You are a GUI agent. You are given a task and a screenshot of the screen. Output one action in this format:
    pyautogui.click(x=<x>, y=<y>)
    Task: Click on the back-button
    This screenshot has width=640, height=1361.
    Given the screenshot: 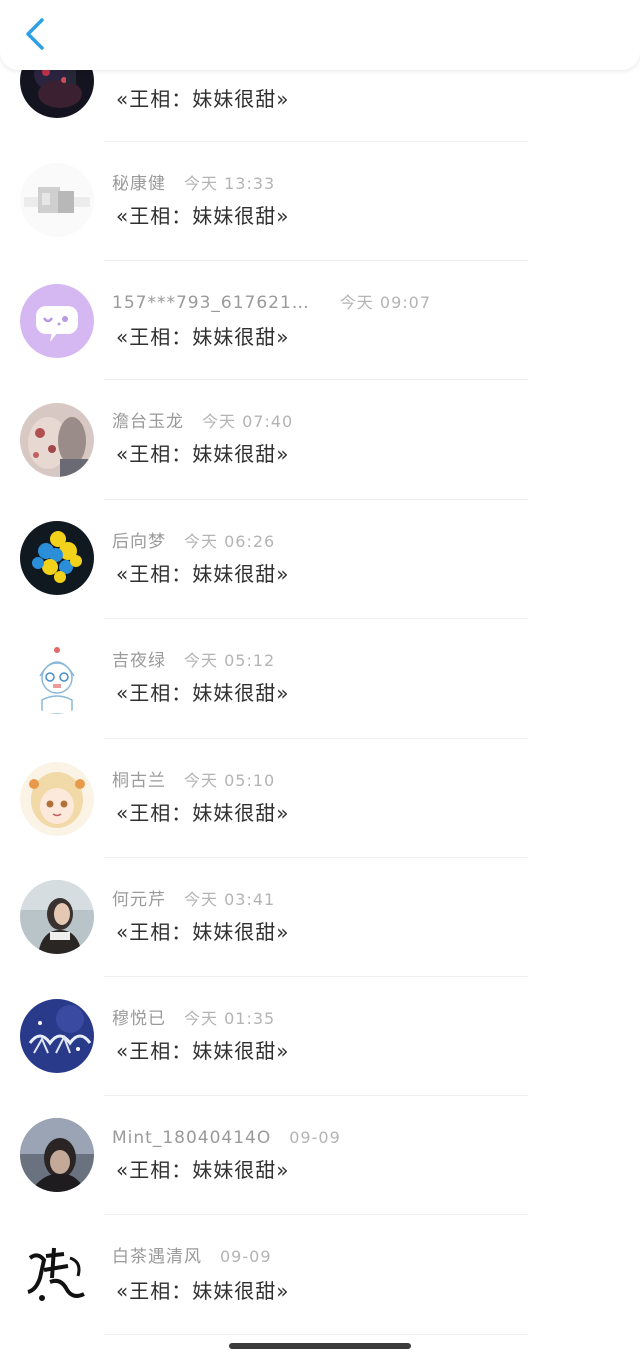 What is the action you would take?
    pyautogui.click(x=35, y=34)
    